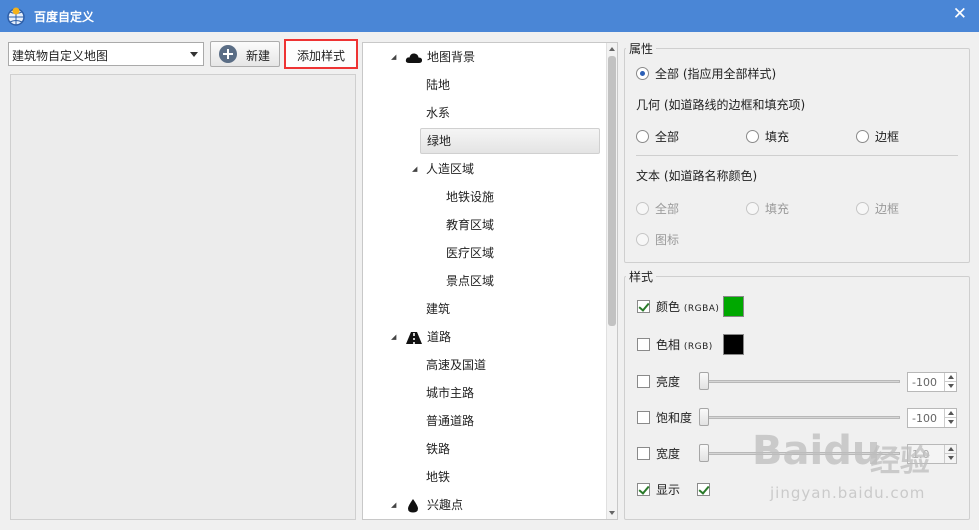 The height and width of the screenshot is (530, 979). Describe the element at coordinates (924, 382) in the screenshot. I see `brightness-value: -100` at that location.